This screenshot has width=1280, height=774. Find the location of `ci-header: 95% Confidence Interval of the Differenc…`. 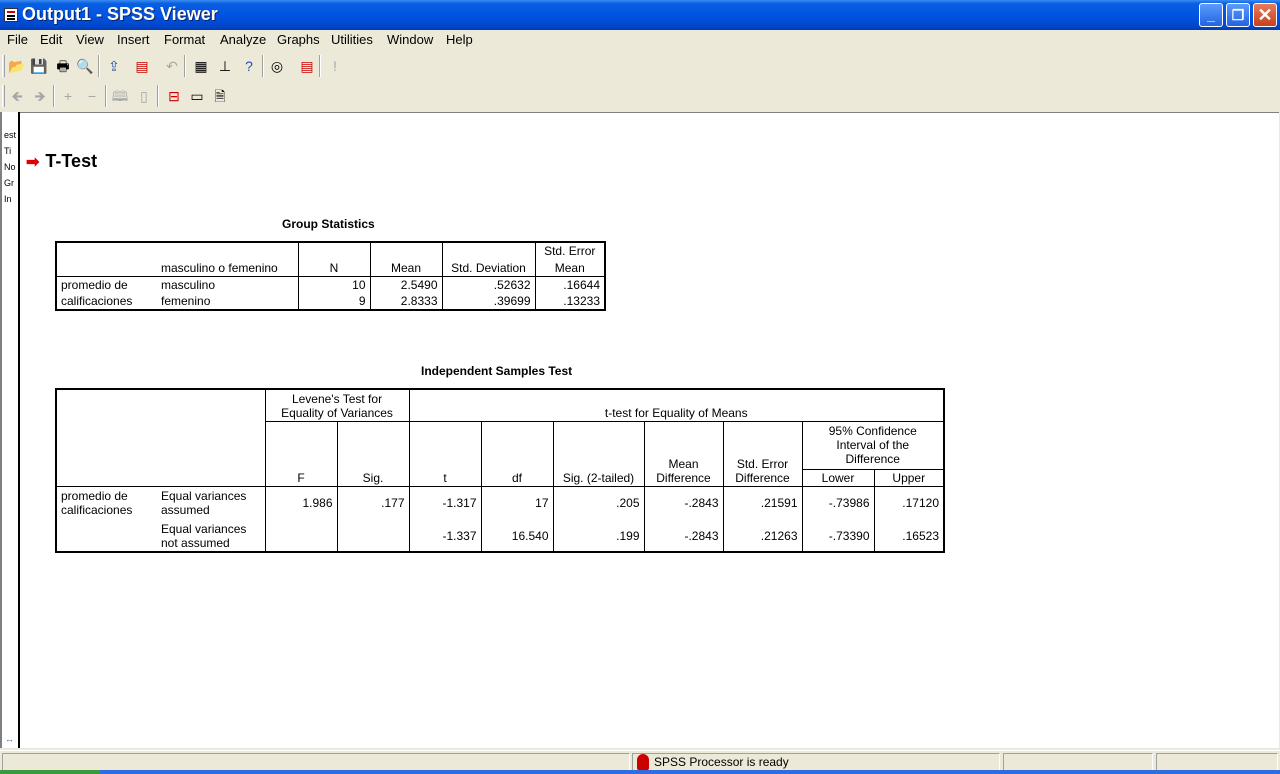

ci-header: 95% Confidence Interval of the Differenc… is located at coordinates (872, 445).